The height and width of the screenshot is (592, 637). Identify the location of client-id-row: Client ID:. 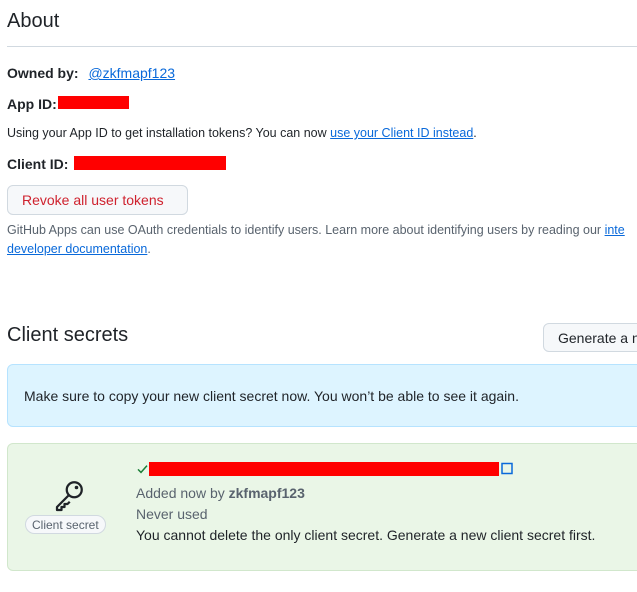
(37, 164).